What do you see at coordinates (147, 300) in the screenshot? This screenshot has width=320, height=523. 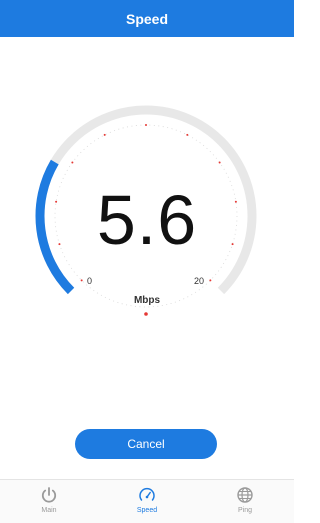 I see `speed-unit: Mbps` at bounding box center [147, 300].